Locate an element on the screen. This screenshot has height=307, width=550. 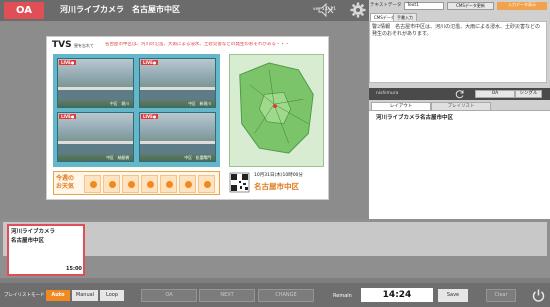
save-button: Save is located at coordinates (453, 295).